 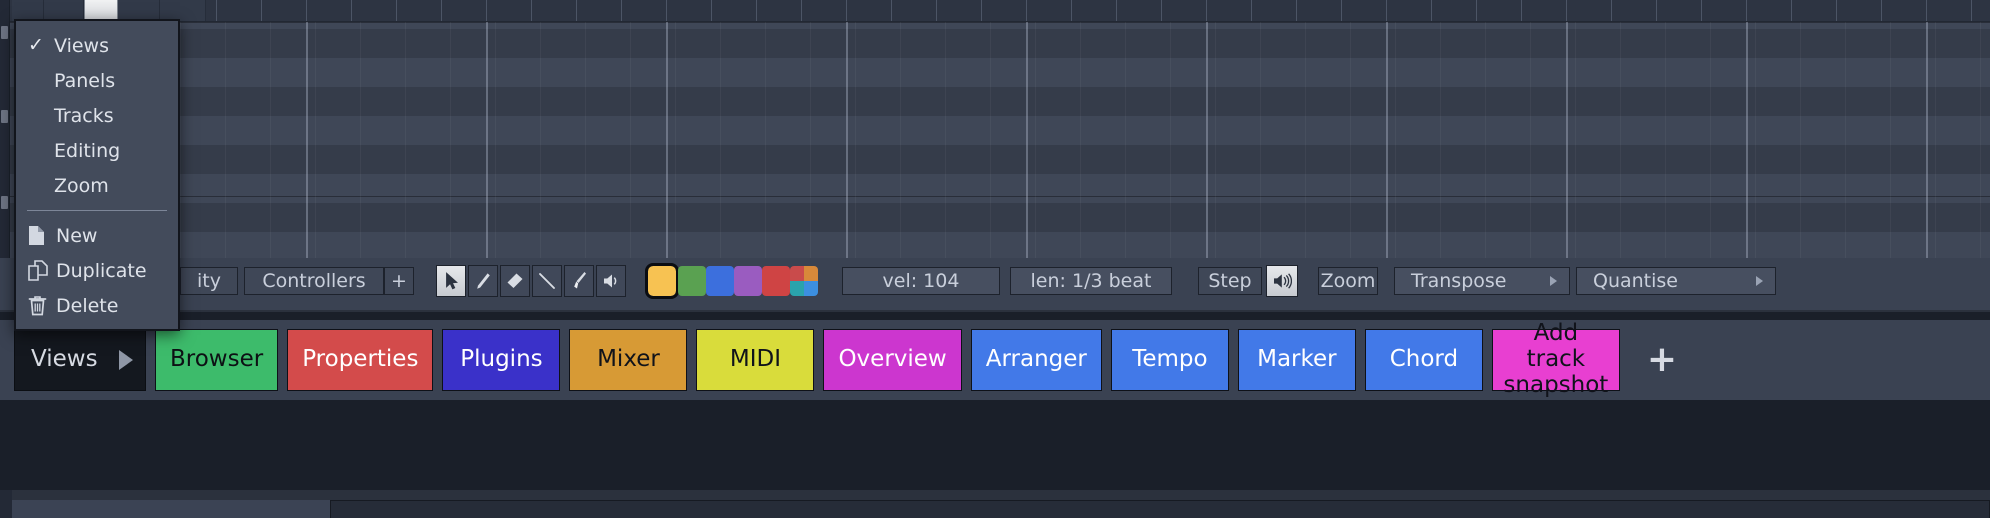 What do you see at coordinates (579, 281) in the screenshot?
I see `paint-brush-tool` at bounding box center [579, 281].